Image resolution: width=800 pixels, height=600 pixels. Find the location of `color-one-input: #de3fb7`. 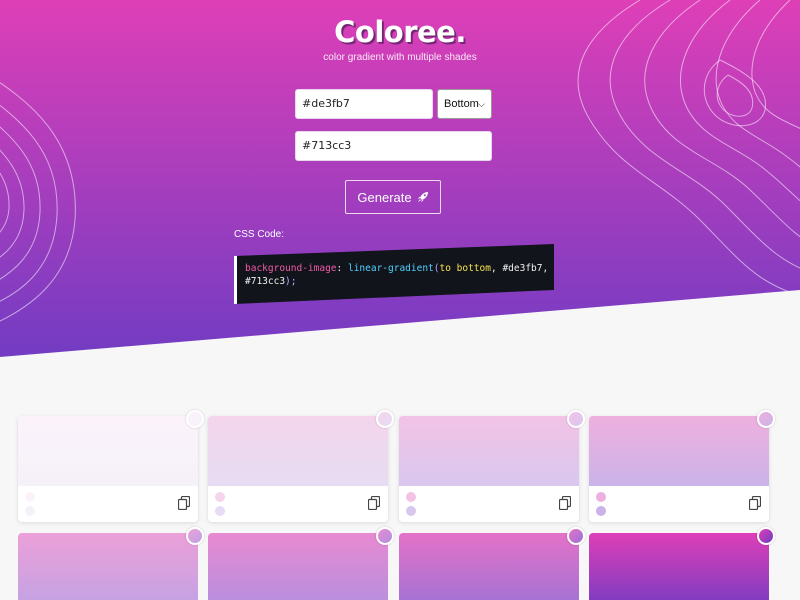

color-one-input: #de3fb7 is located at coordinates (364, 104).